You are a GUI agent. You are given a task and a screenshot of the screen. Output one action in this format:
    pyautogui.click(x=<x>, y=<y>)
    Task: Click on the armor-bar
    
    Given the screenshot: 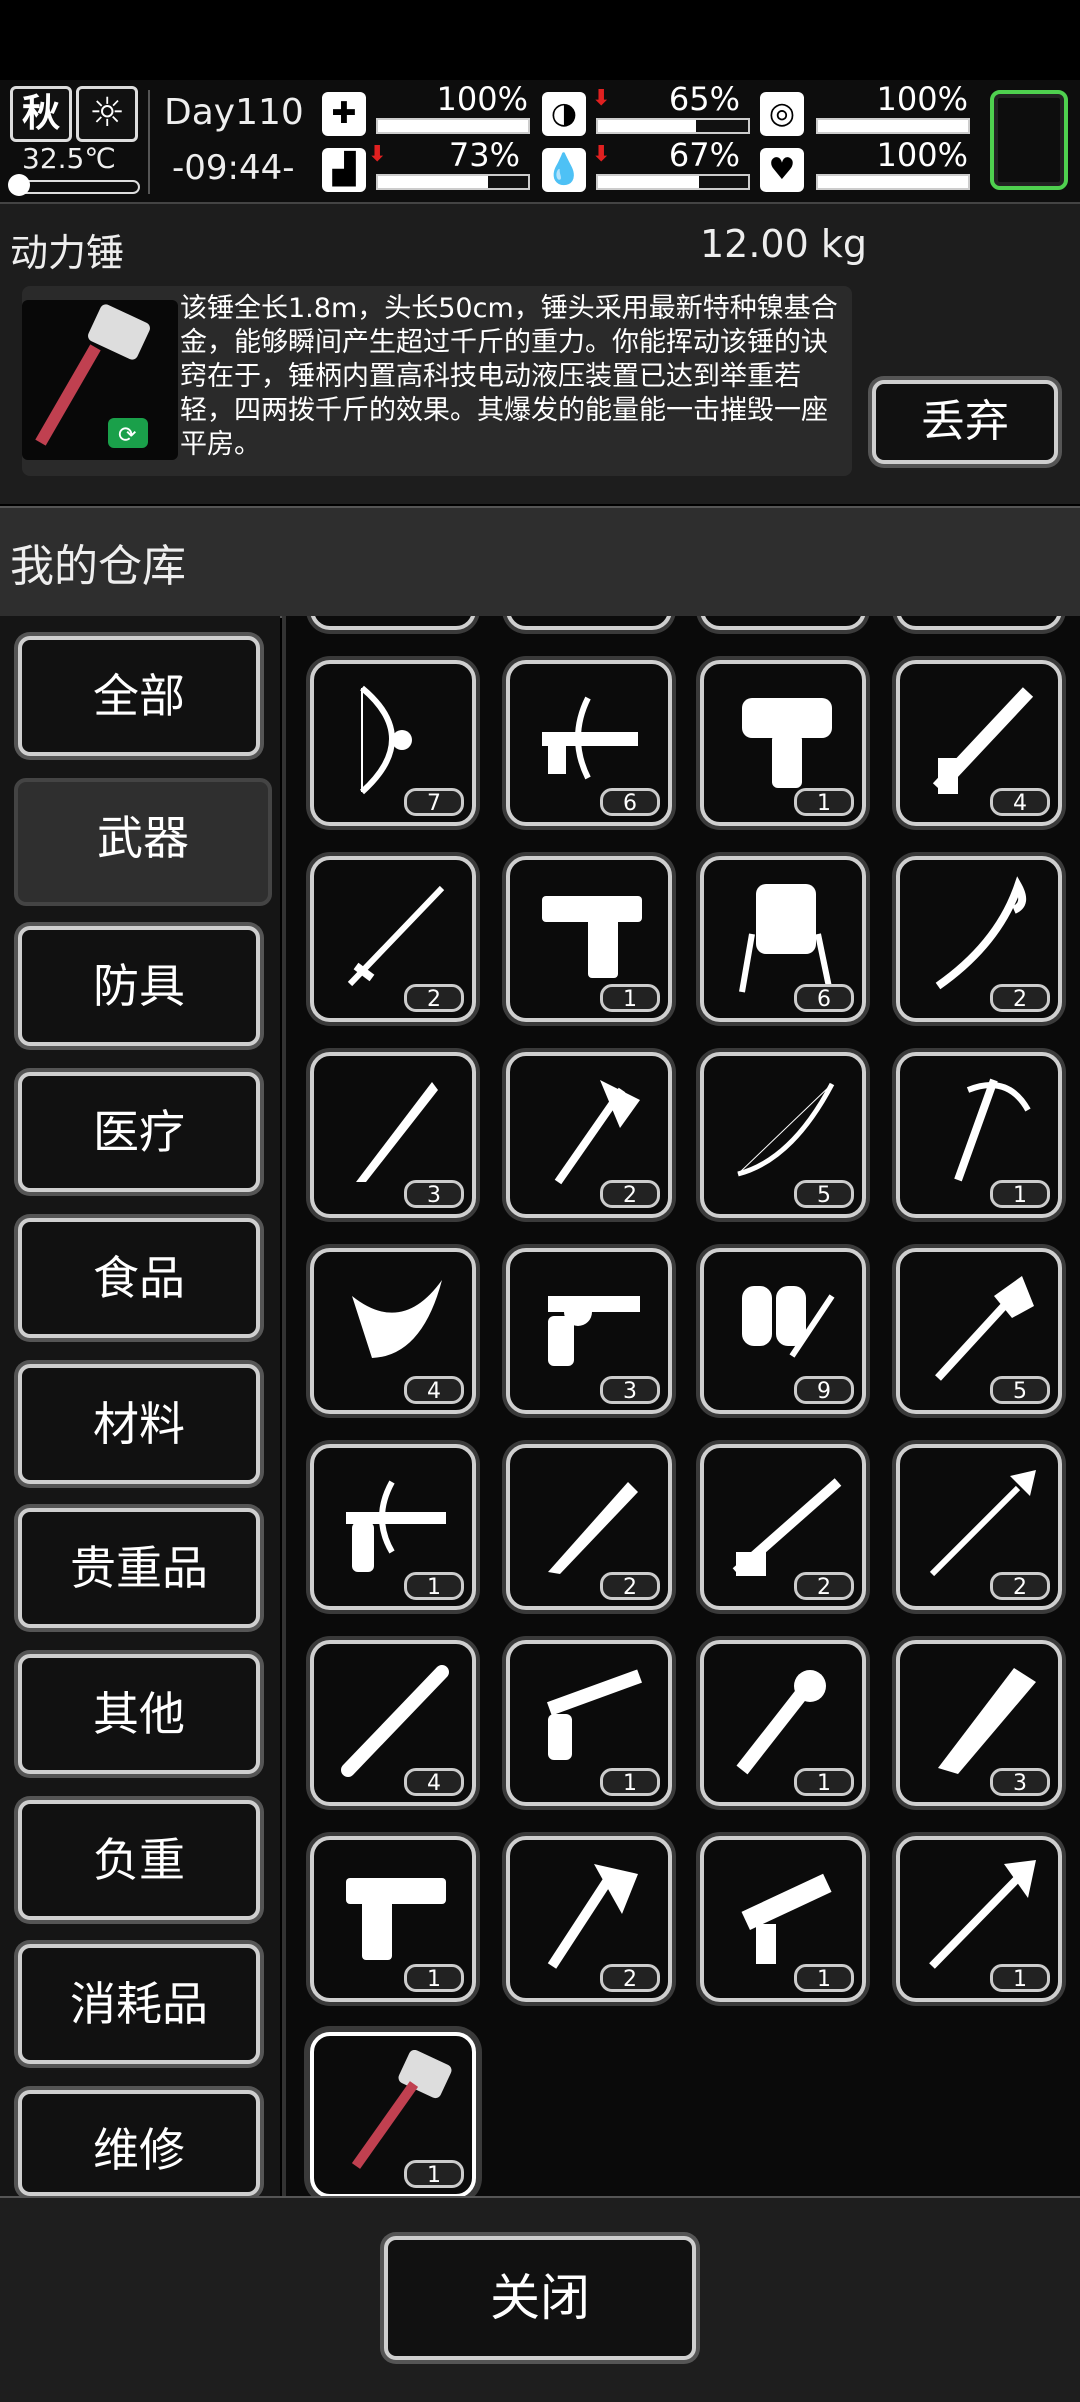 What is the action you would take?
    pyautogui.click(x=893, y=126)
    